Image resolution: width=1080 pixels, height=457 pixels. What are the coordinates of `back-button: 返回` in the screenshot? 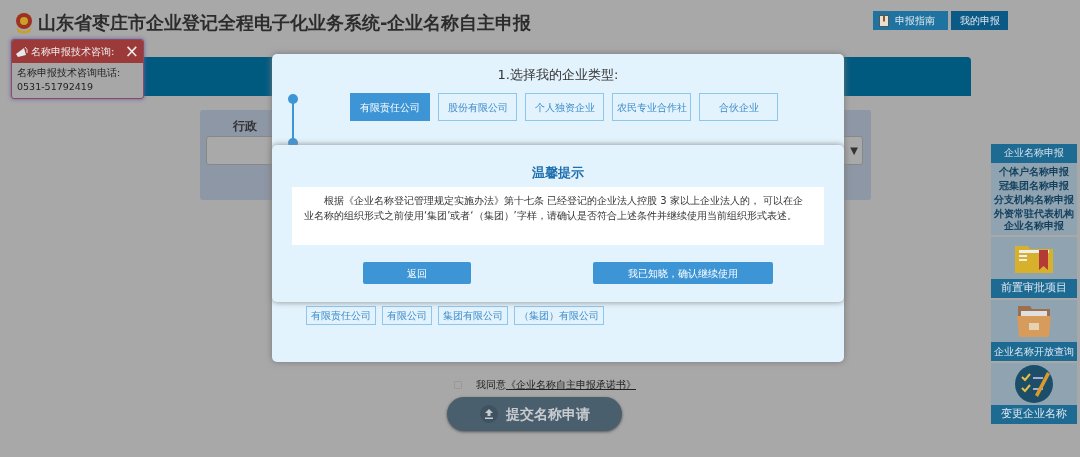 It's located at (417, 273).